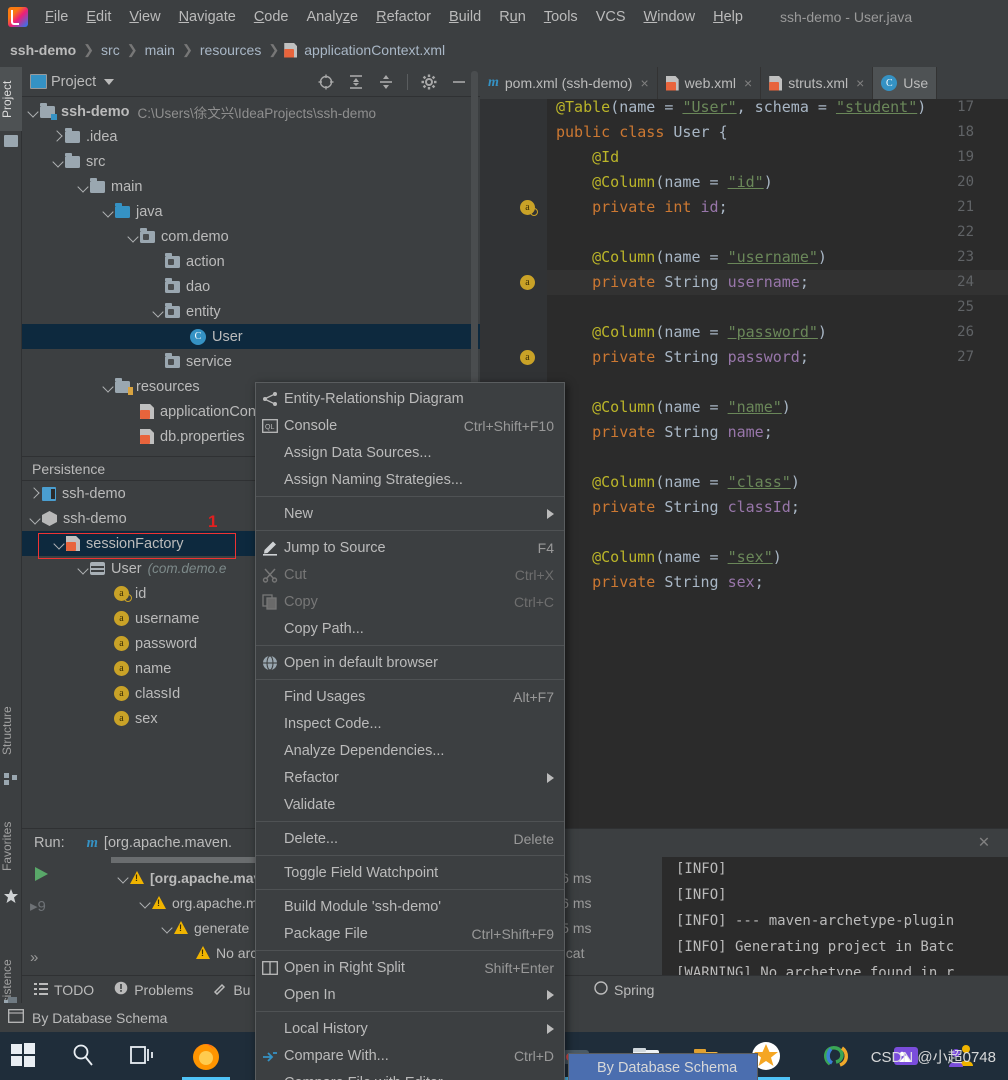  Describe the element at coordinates (465, 17) in the screenshot. I see `menu-build: Build` at that location.